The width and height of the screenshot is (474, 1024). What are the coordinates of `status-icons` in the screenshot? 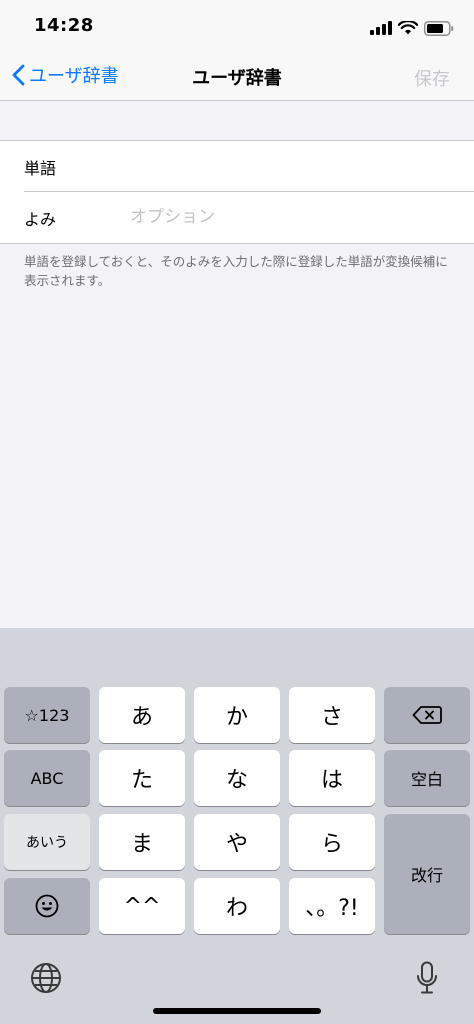 It's located at (412, 28).